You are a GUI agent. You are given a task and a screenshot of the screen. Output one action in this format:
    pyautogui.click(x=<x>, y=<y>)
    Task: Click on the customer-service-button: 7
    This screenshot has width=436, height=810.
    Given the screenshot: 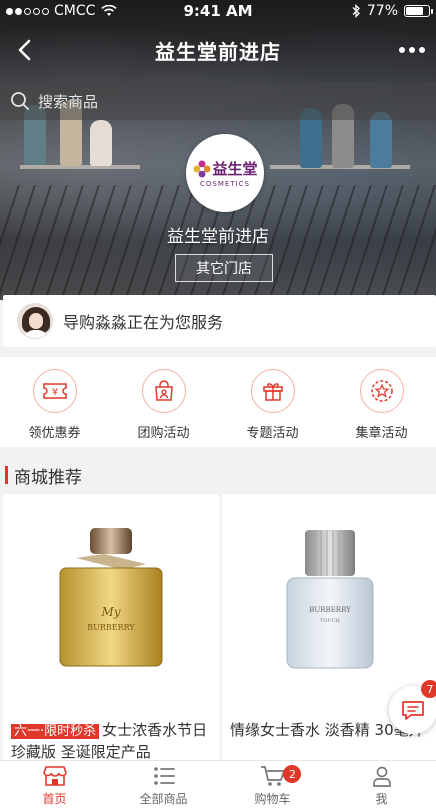 What is the action you would take?
    pyautogui.click(x=412, y=707)
    